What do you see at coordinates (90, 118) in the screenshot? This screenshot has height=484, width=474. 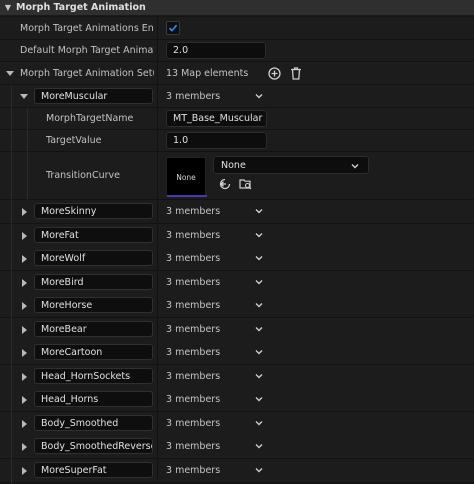 I see `member-label-name: MorphTargetName` at bounding box center [90, 118].